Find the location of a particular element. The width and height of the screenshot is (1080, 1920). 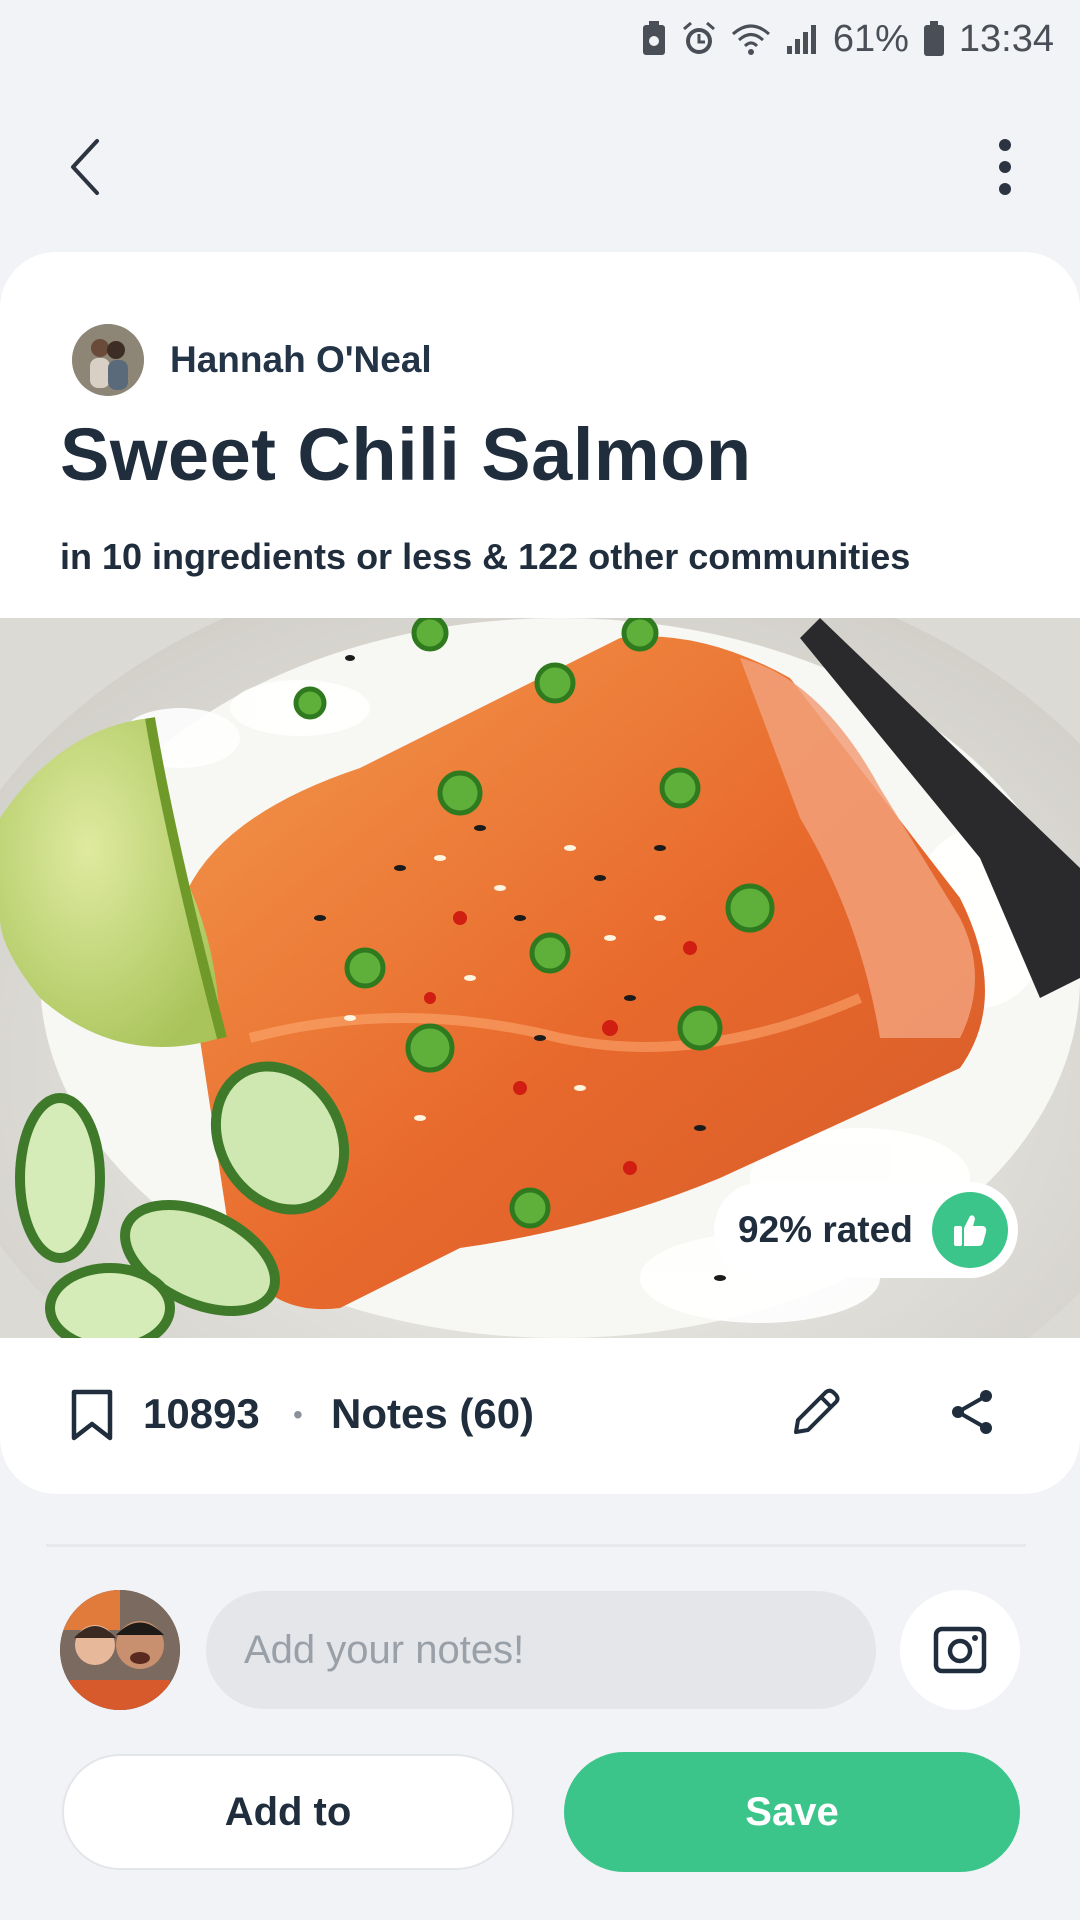

more-vertical-icon is located at coordinates (1005, 167).